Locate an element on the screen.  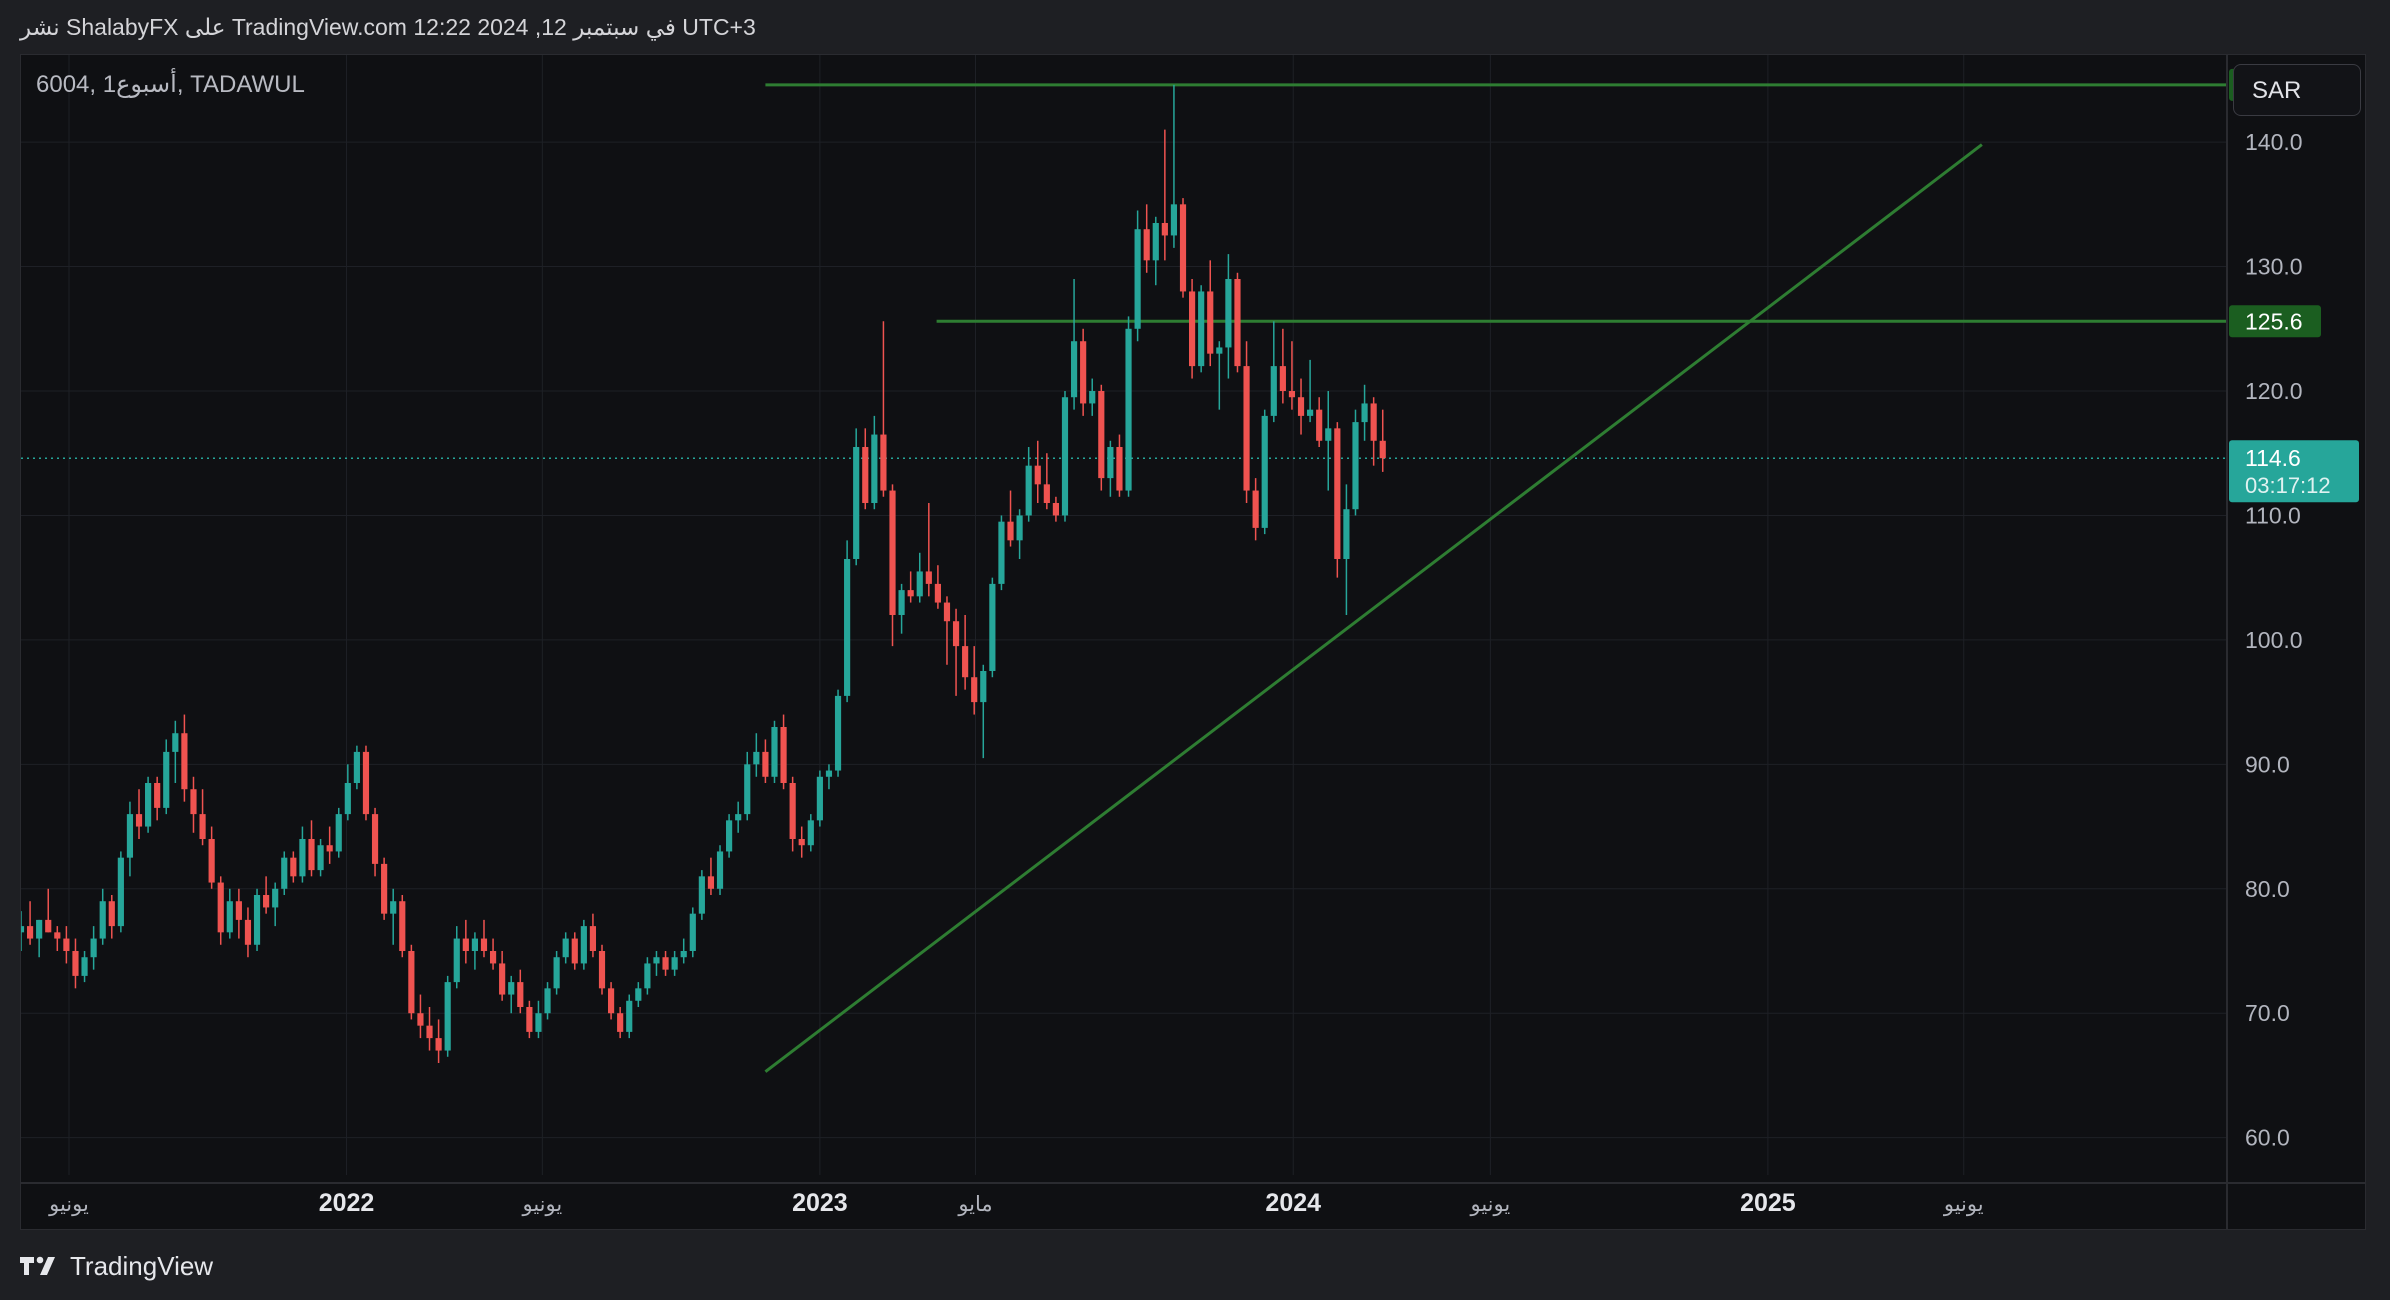
brand-label: TradingView is located at coordinates (142, 1265).